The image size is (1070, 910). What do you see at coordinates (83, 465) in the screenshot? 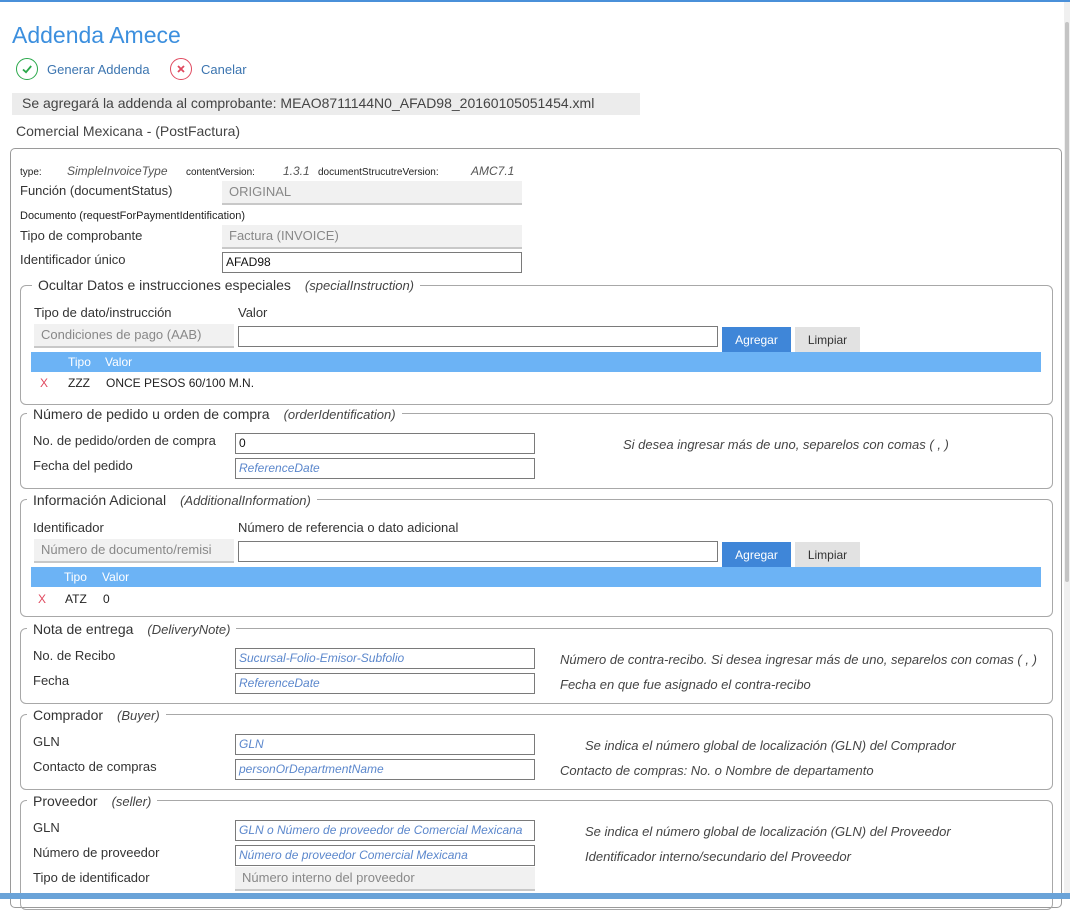
I see `order-date-label: Fecha del pedido` at bounding box center [83, 465].